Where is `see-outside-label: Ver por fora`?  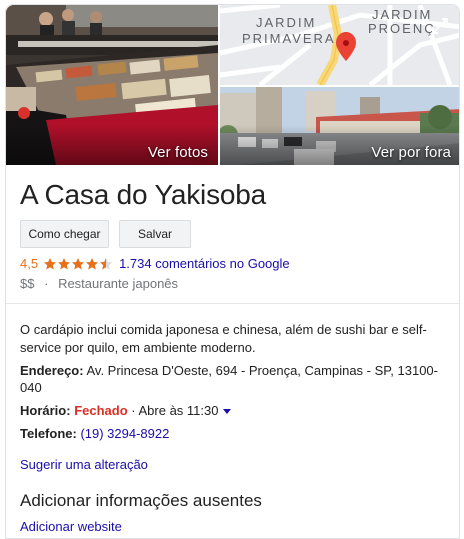 see-outside-label: Ver por fora is located at coordinates (411, 152).